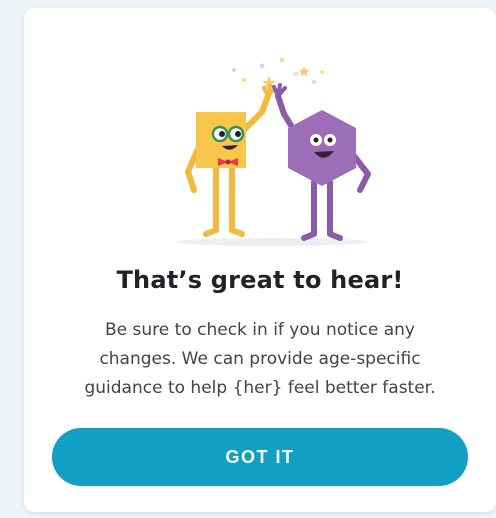 The width and height of the screenshot is (496, 518). I want to click on sparkles-icon, so click(278, 73).